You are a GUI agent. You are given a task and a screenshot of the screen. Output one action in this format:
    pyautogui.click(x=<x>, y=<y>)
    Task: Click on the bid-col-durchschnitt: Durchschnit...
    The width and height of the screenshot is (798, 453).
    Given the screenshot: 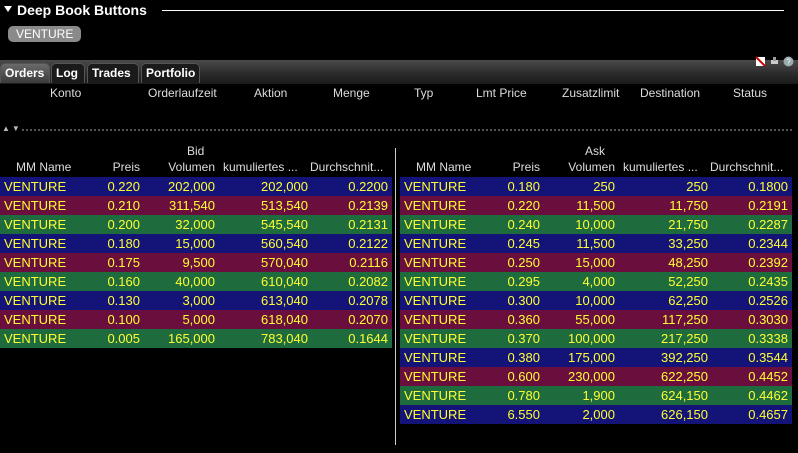 What is the action you would take?
    pyautogui.click(x=346, y=167)
    